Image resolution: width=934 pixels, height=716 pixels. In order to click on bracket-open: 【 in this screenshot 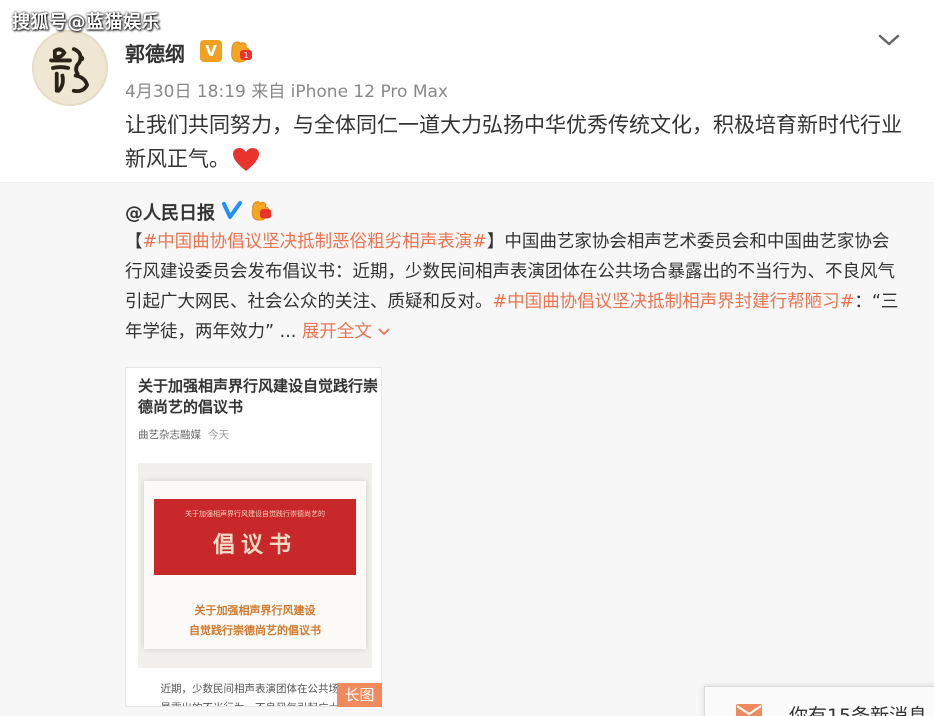, I will do `click(134, 242)`.